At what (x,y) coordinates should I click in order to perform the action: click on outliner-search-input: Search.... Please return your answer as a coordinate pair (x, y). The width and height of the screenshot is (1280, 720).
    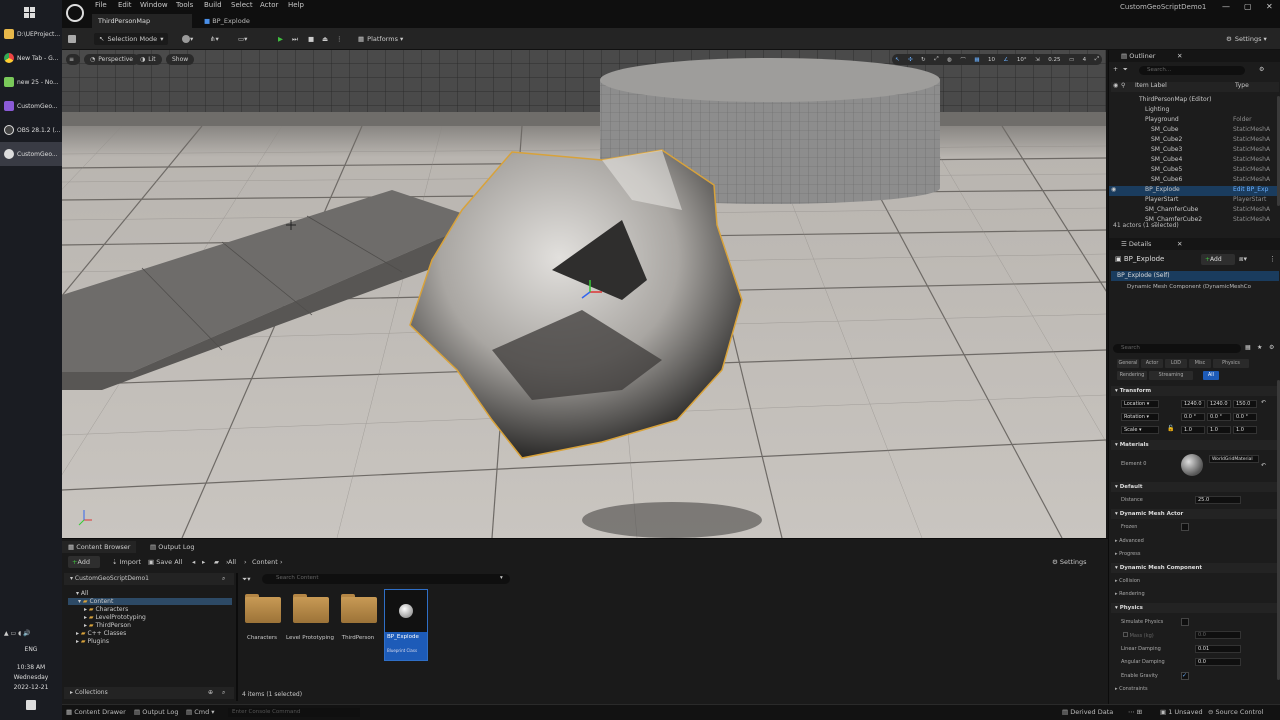
    Looking at the image, I should click on (1192, 70).